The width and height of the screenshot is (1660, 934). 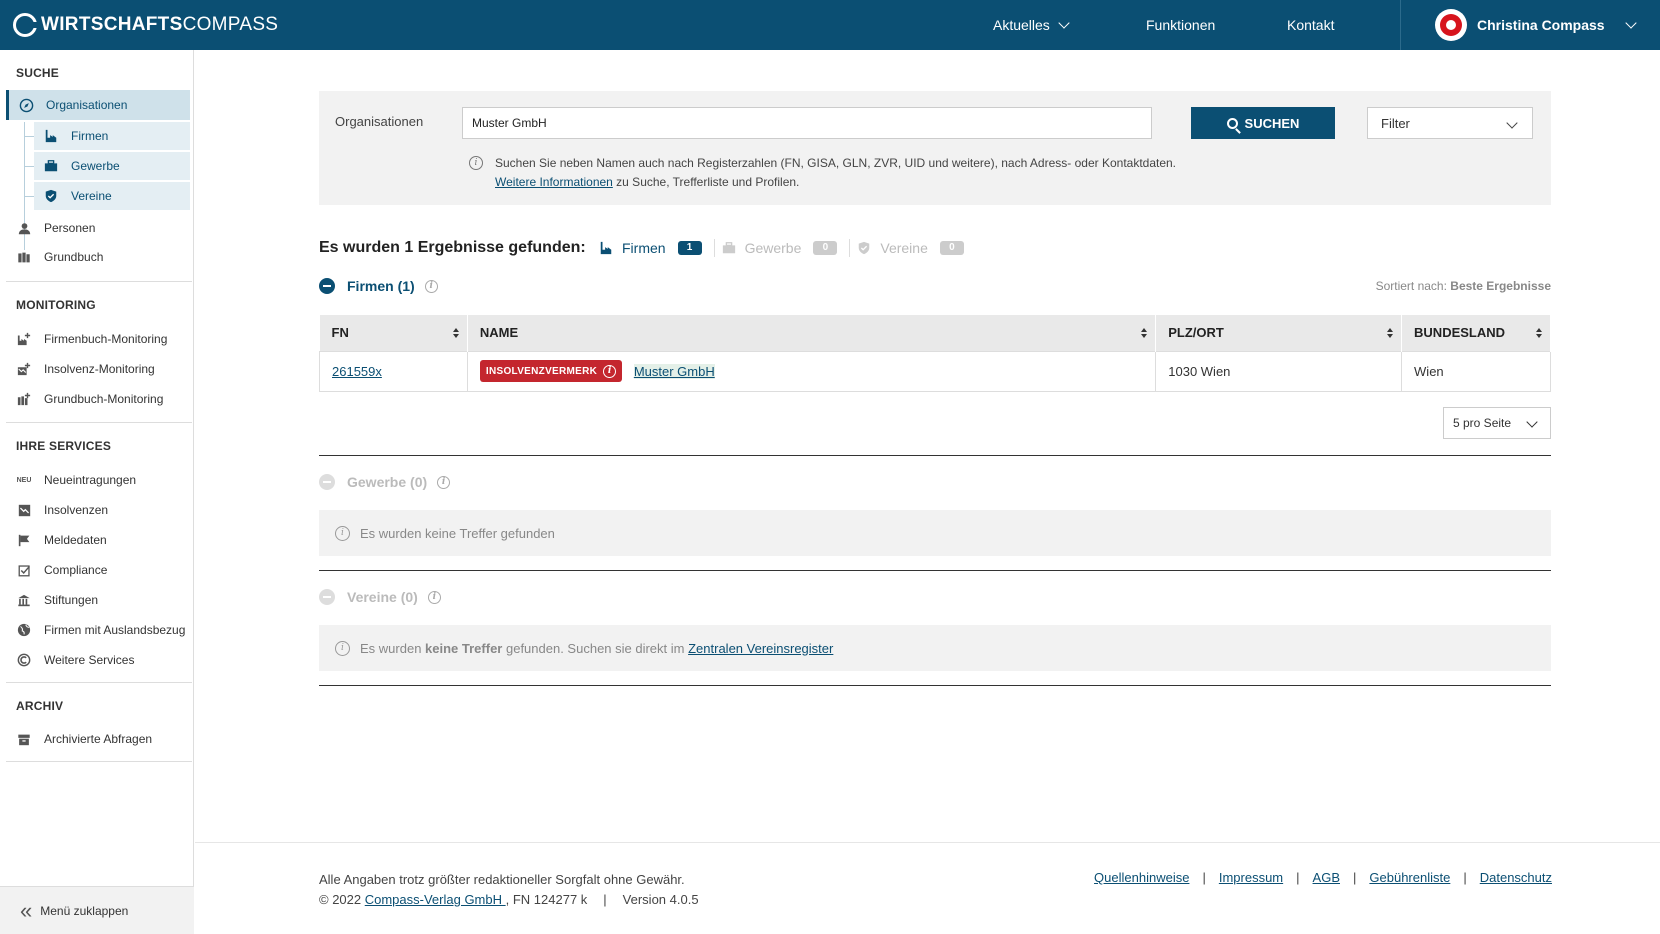 What do you see at coordinates (106, 339) in the screenshot?
I see `sidebar-item-label: Firmenbuch-Monitoring` at bounding box center [106, 339].